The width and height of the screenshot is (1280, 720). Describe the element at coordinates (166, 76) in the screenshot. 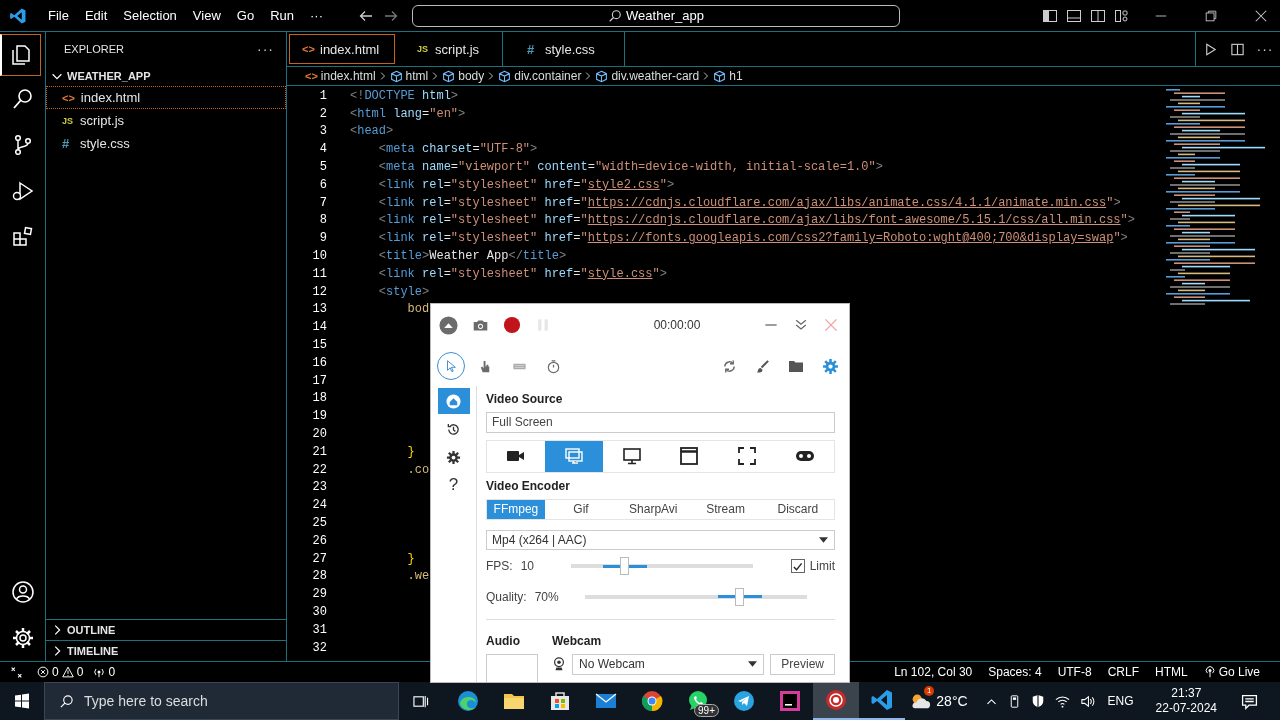

I see `folder-header: WEATHER_APP` at that location.